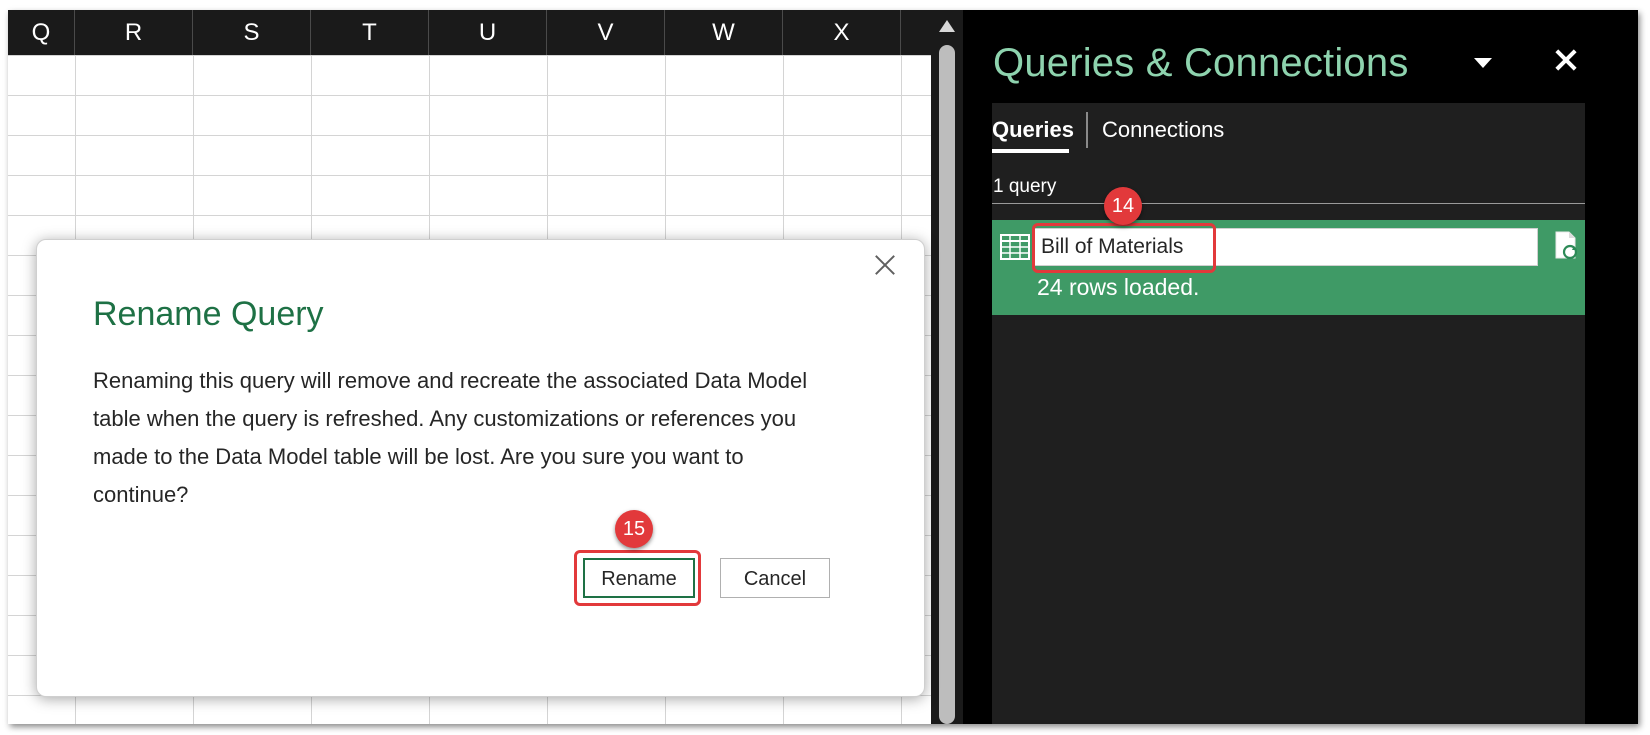 The width and height of the screenshot is (1650, 735). Describe the element at coordinates (1286, 247) in the screenshot. I see `query-name-input` at that location.